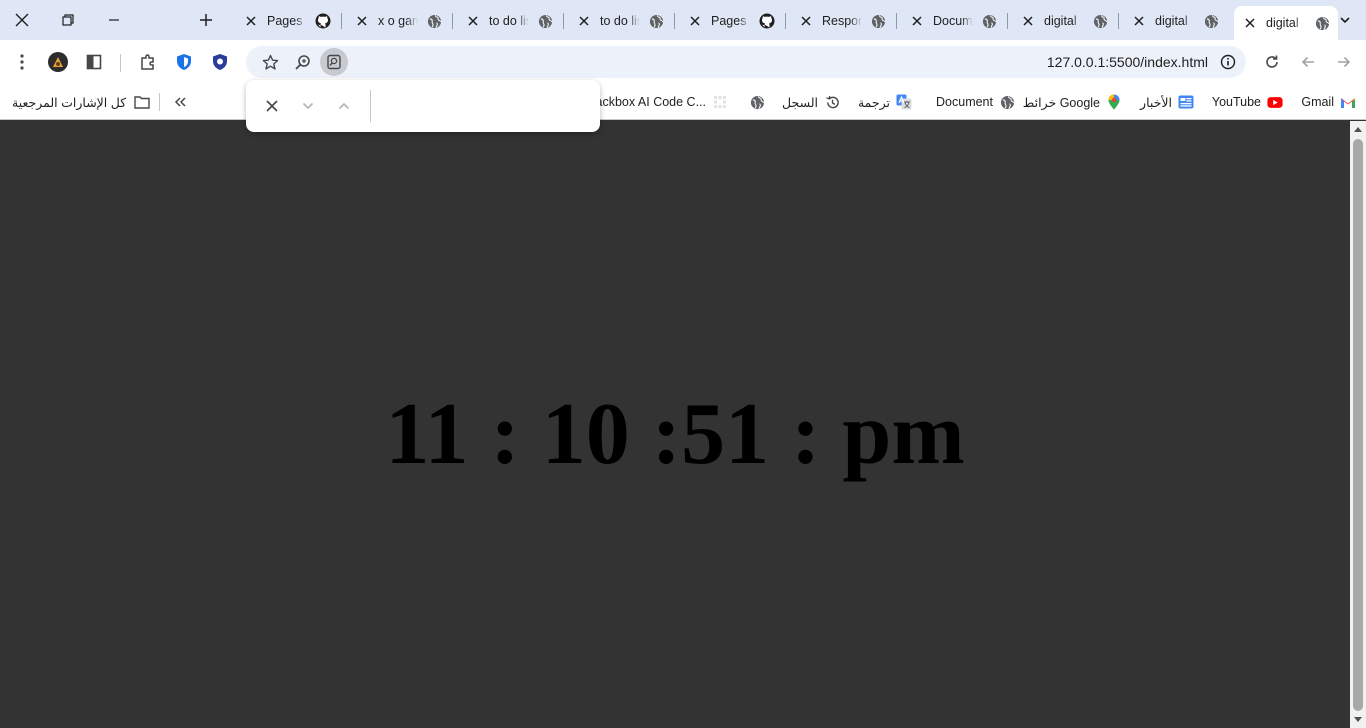  What do you see at coordinates (323, 21) in the screenshot?
I see `github-icon` at bounding box center [323, 21].